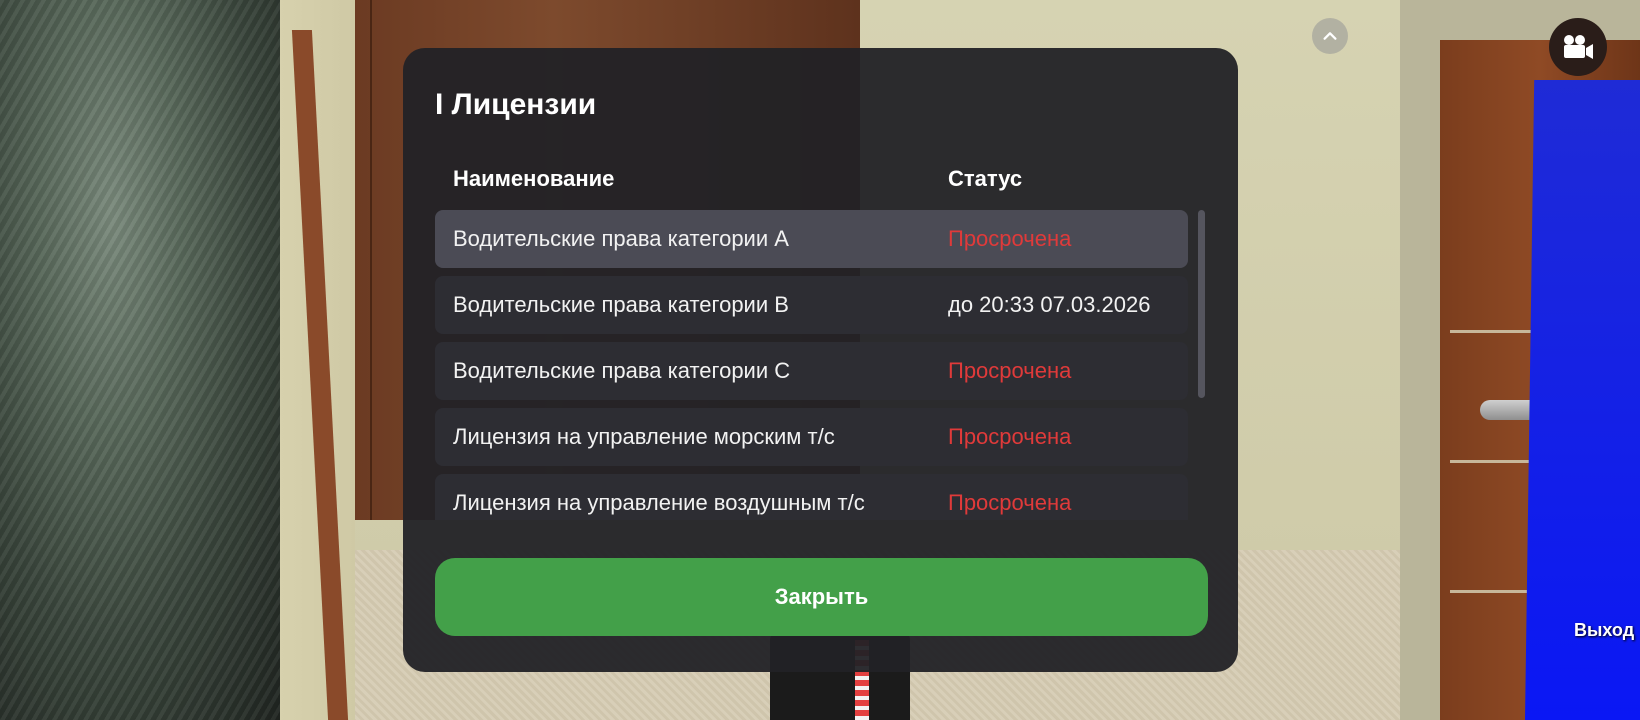  Describe the element at coordinates (644, 436) in the screenshot. I see `license-name: Лицензия на управление морским т/с` at that location.